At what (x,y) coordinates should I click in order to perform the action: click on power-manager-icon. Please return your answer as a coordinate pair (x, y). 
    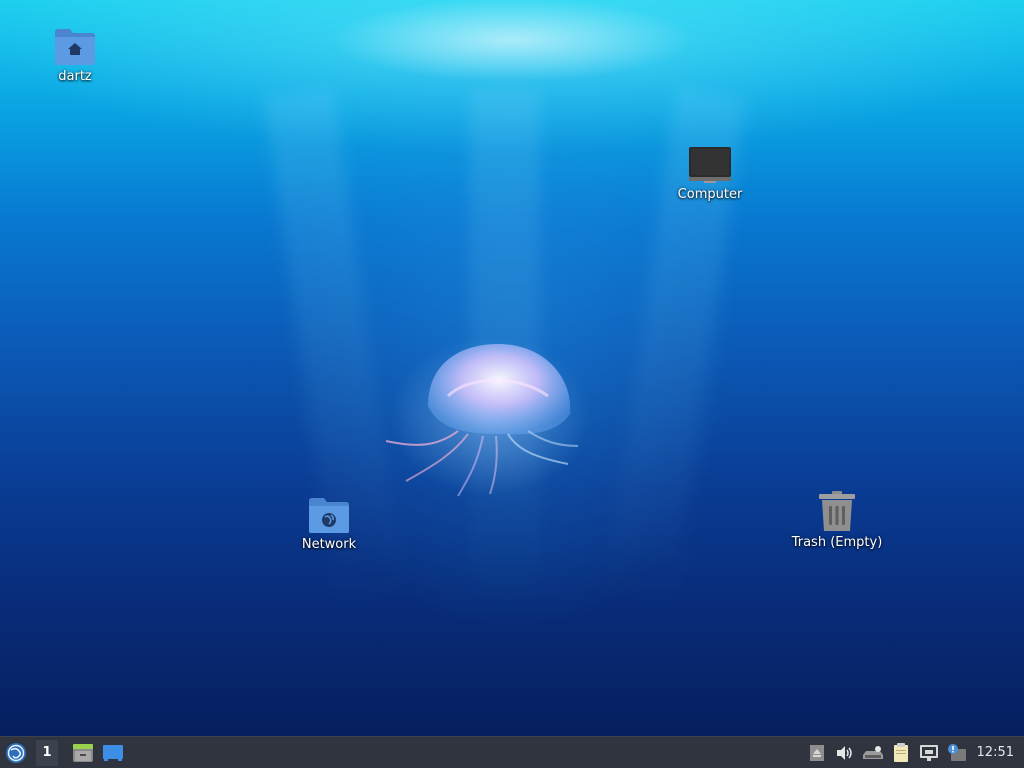
    Looking at the image, I should click on (872, 752).